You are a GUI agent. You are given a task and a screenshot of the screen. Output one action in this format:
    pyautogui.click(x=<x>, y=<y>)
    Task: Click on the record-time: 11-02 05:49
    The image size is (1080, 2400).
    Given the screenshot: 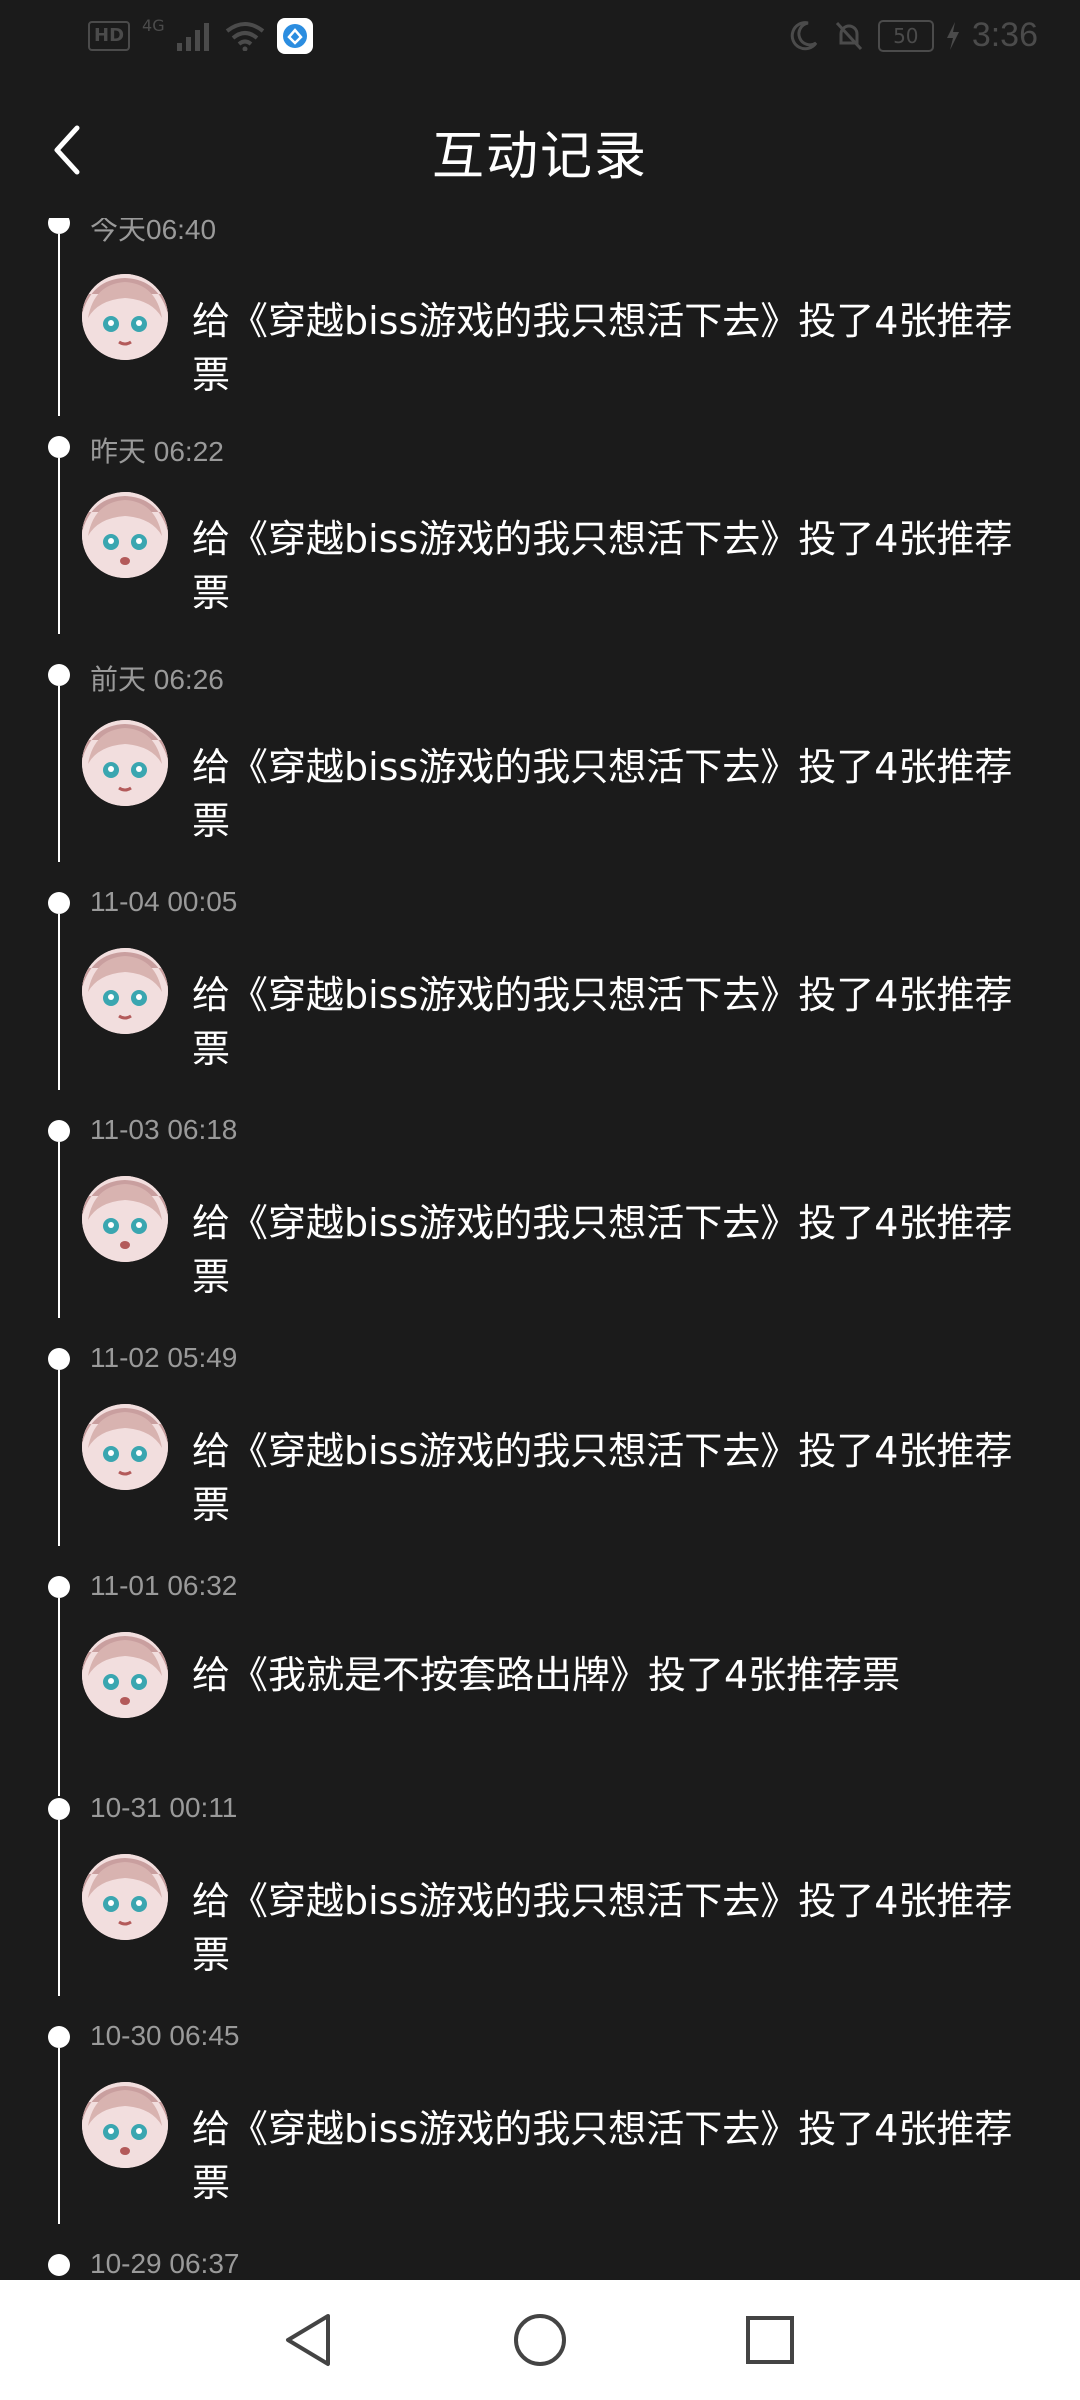 What is the action you would take?
    pyautogui.click(x=164, y=1357)
    